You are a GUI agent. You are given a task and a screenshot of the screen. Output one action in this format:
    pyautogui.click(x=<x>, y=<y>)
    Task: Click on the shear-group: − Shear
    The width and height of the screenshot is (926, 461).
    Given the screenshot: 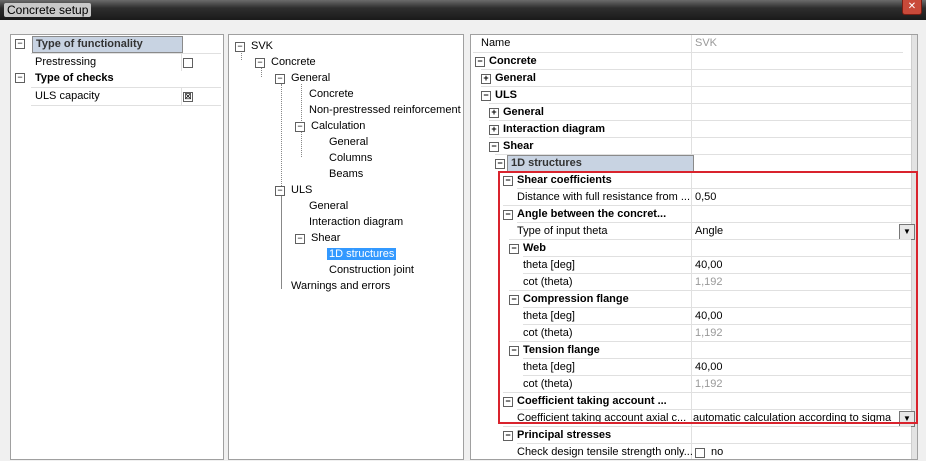 What is the action you would take?
    pyautogui.click(x=700, y=146)
    